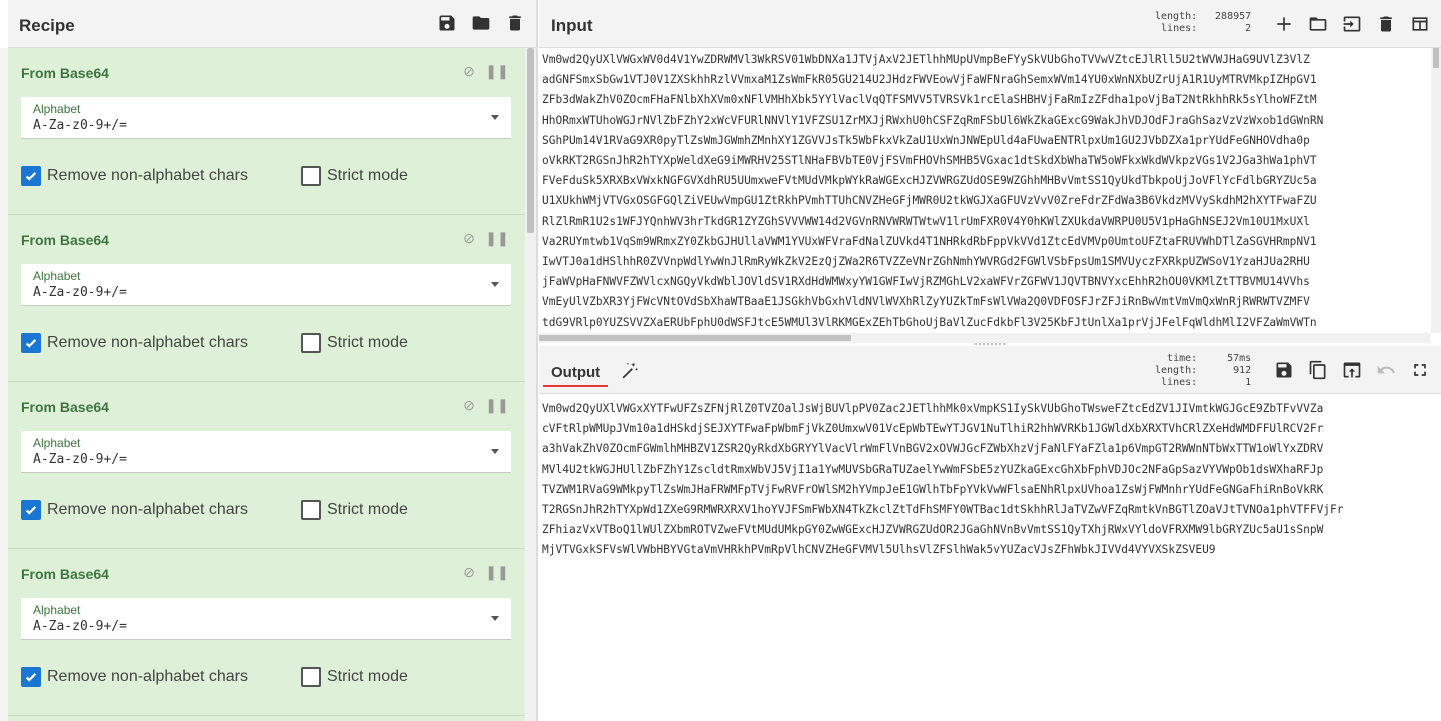 This screenshot has width=1441, height=721. What do you see at coordinates (990, 24) in the screenshot?
I see `input-header: Input length: 288957 lines: 2` at bounding box center [990, 24].